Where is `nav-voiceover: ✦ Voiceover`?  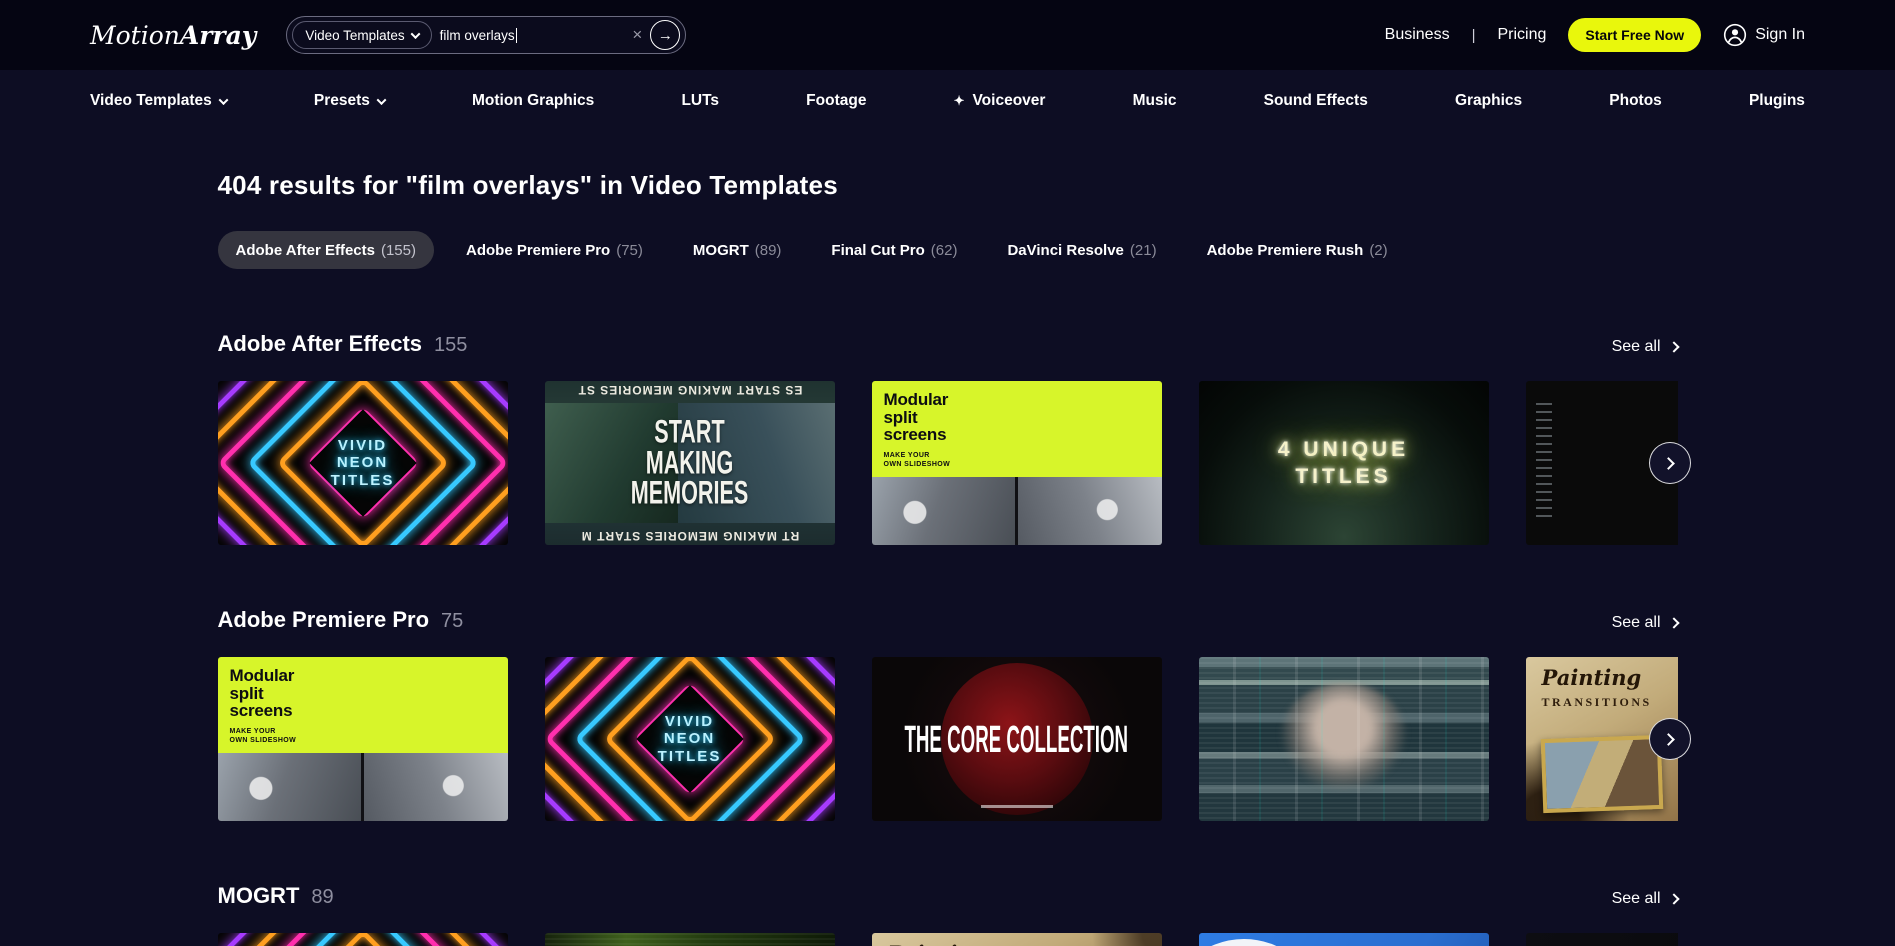
nav-voiceover: ✦ Voiceover is located at coordinates (1000, 101).